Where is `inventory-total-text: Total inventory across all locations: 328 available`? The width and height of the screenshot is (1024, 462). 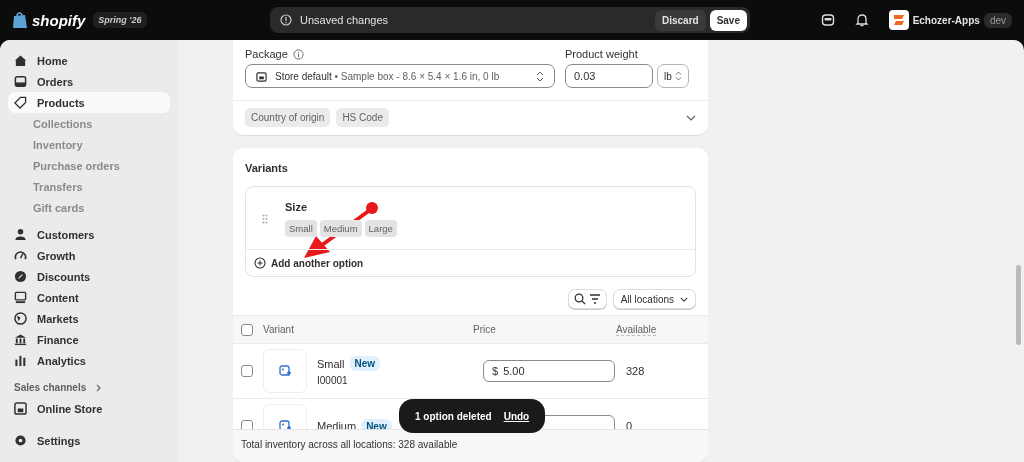 inventory-total-text: Total inventory across all locations: 328 available is located at coordinates (470, 445).